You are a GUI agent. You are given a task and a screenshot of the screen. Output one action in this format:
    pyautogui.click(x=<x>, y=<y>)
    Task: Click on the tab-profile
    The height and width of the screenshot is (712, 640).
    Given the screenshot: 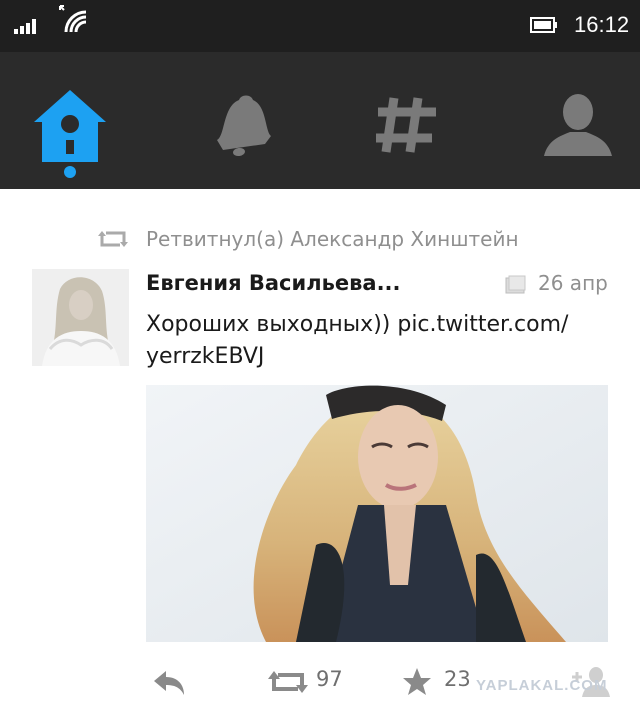 What is the action you would take?
    pyautogui.click(x=578, y=140)
    